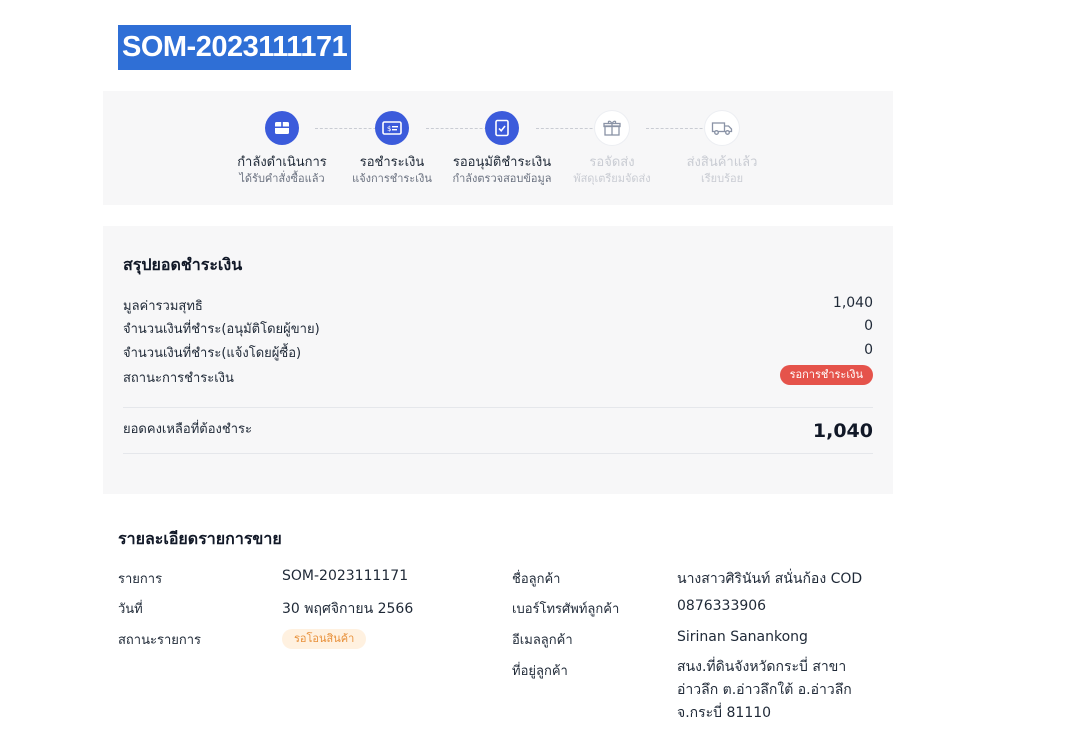  Describe the element at coordinates (282, 128) in the screenshot. I see `box-icon` at that location.